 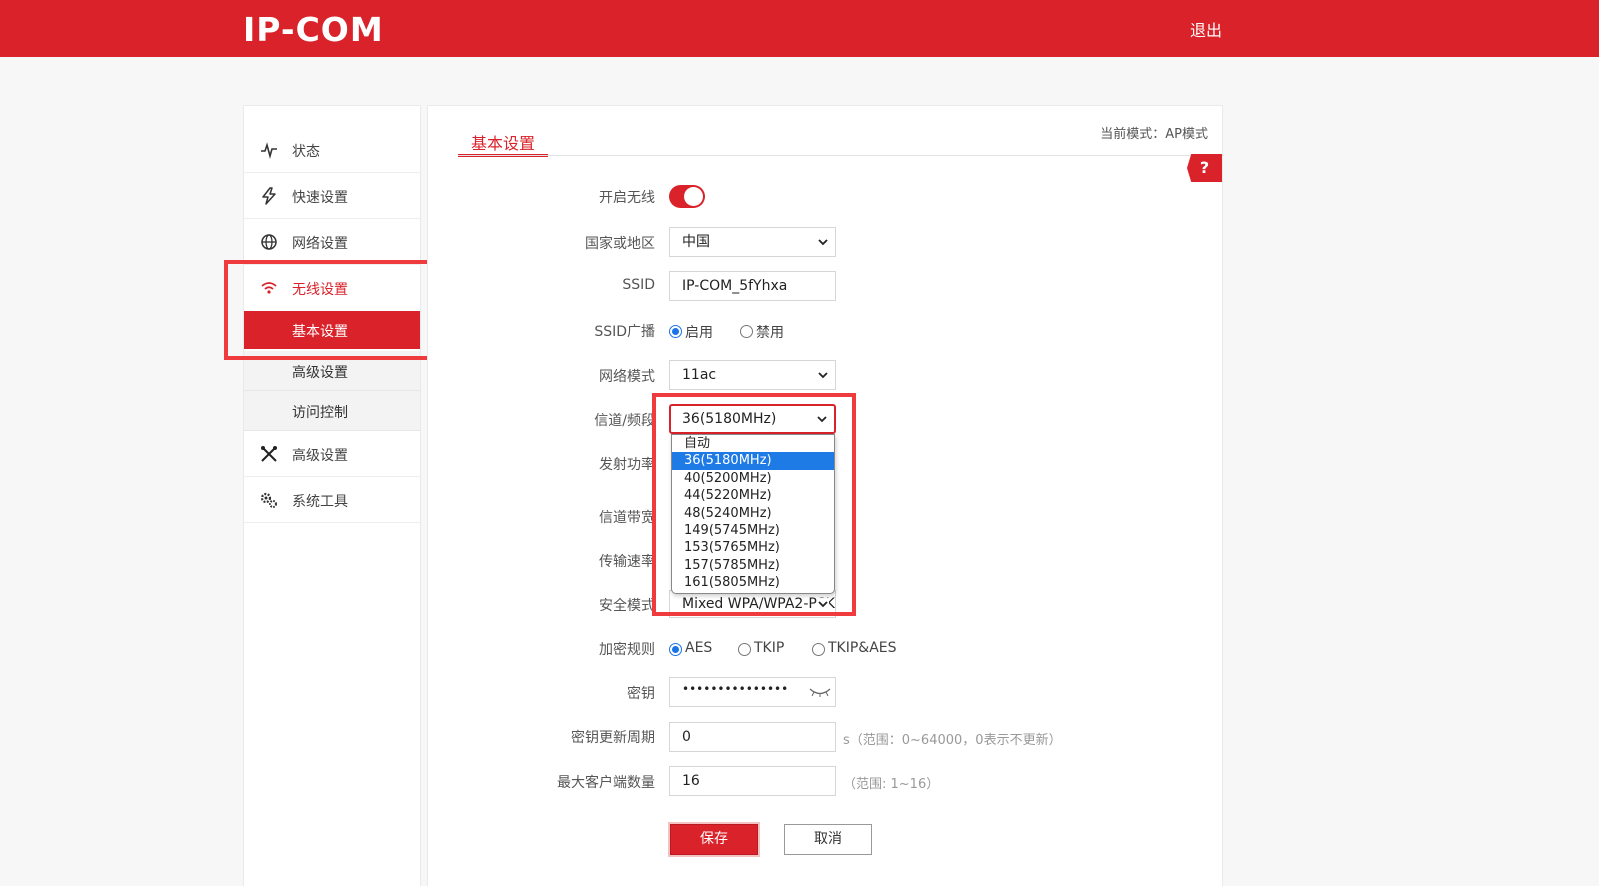 What do you see at coordinates (752, 242) in the screenshot?
I see `country-select: 中国` at bounding box center [752, 242].